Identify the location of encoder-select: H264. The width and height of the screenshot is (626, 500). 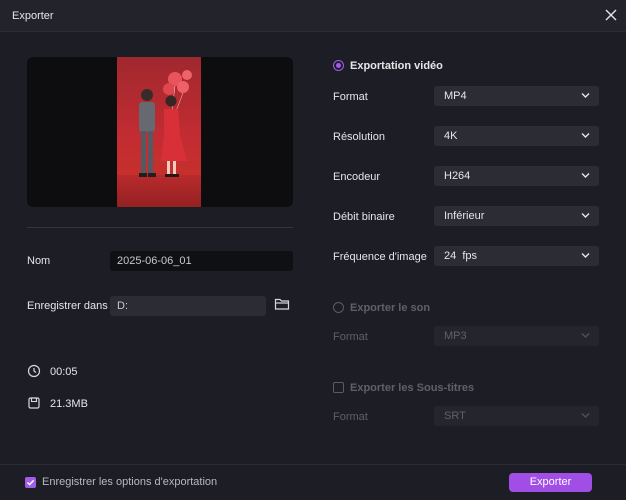
(516, 176).